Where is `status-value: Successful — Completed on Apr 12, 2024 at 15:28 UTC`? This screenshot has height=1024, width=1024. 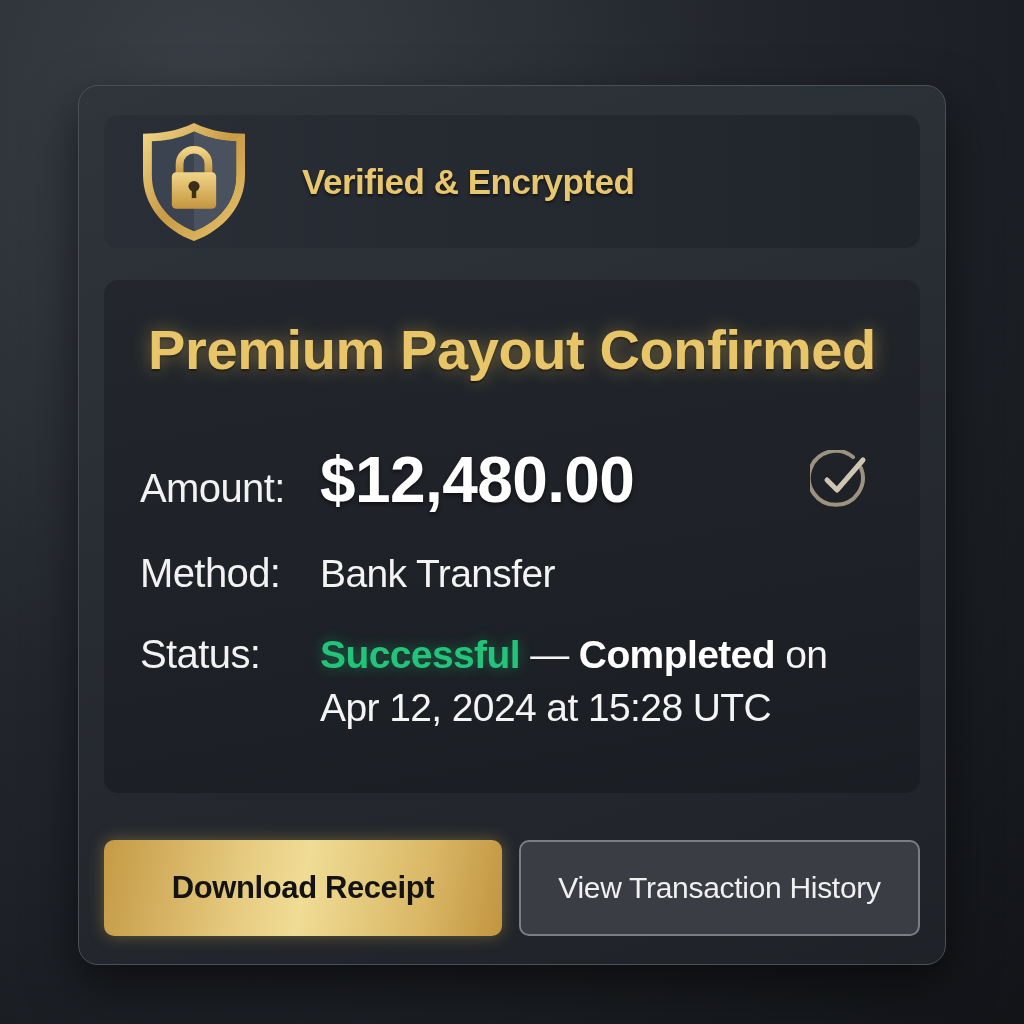
status-value: Successful — Completed on Apr 12, 2024 at 15:28 UTC is located at coordinates (574, 681).